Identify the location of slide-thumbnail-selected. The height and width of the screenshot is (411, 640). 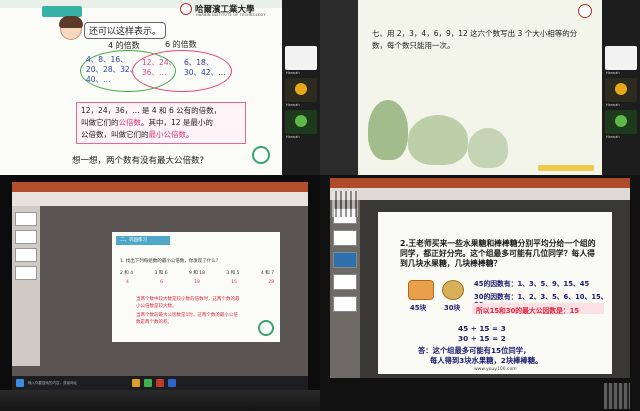
(345, 260).